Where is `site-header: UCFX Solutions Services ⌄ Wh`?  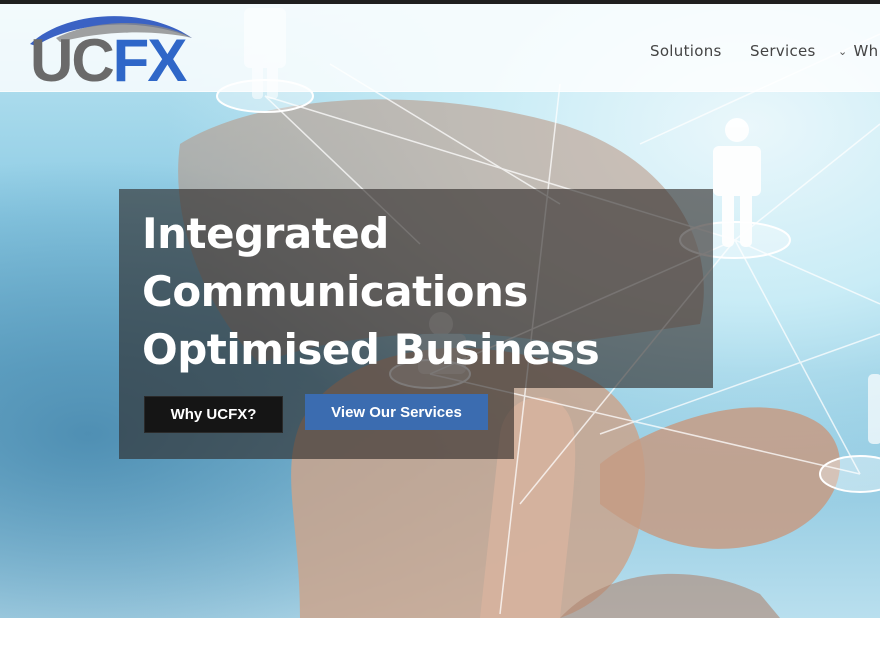 site-header: UCFX Solutions Services ⌄ Wh is located at coordinates (440, 48).